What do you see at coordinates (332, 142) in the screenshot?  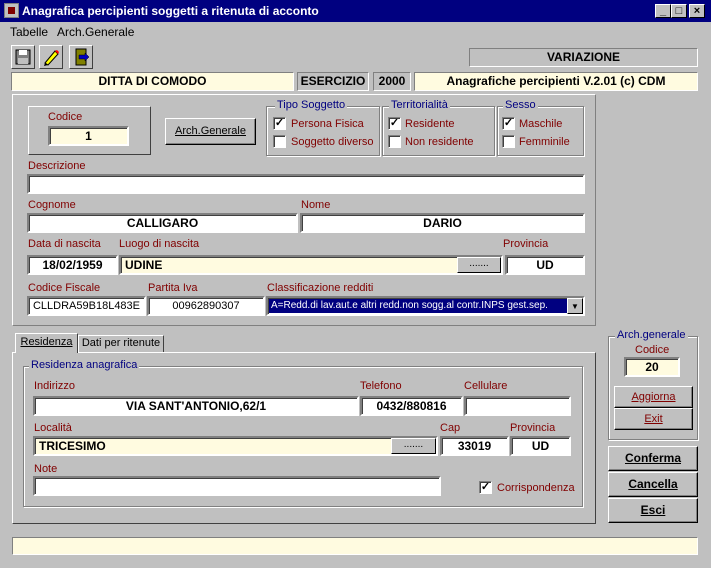 I see `soggetto-diverso-label: Soggetto diverso` at bounding box center [332, 142].